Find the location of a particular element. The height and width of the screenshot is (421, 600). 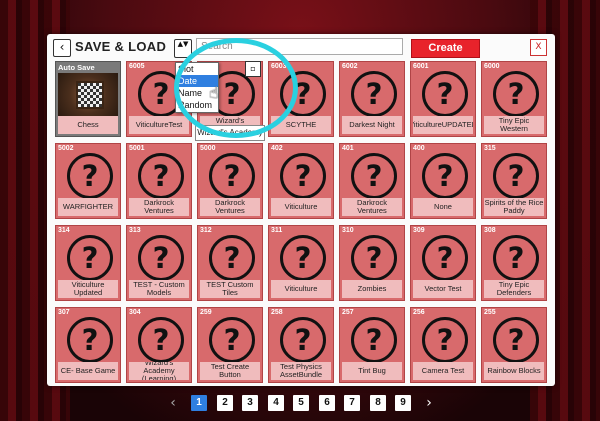

slot-id: 6001 is located at coordinates (421, 66).